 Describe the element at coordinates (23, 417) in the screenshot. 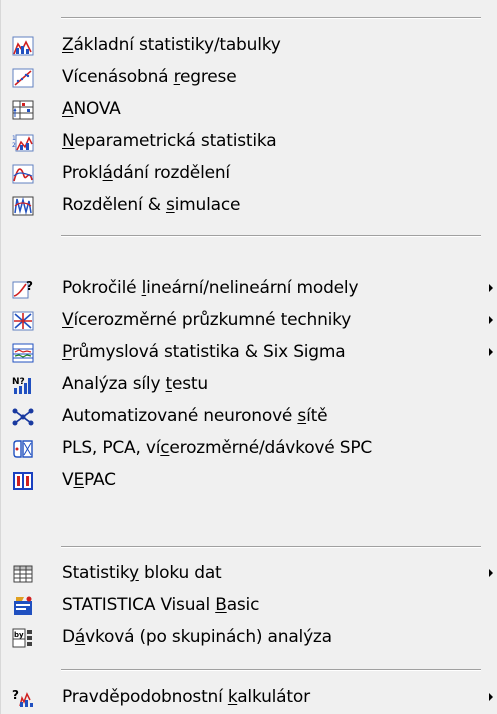

I see `neural-networks-icon` at that location.